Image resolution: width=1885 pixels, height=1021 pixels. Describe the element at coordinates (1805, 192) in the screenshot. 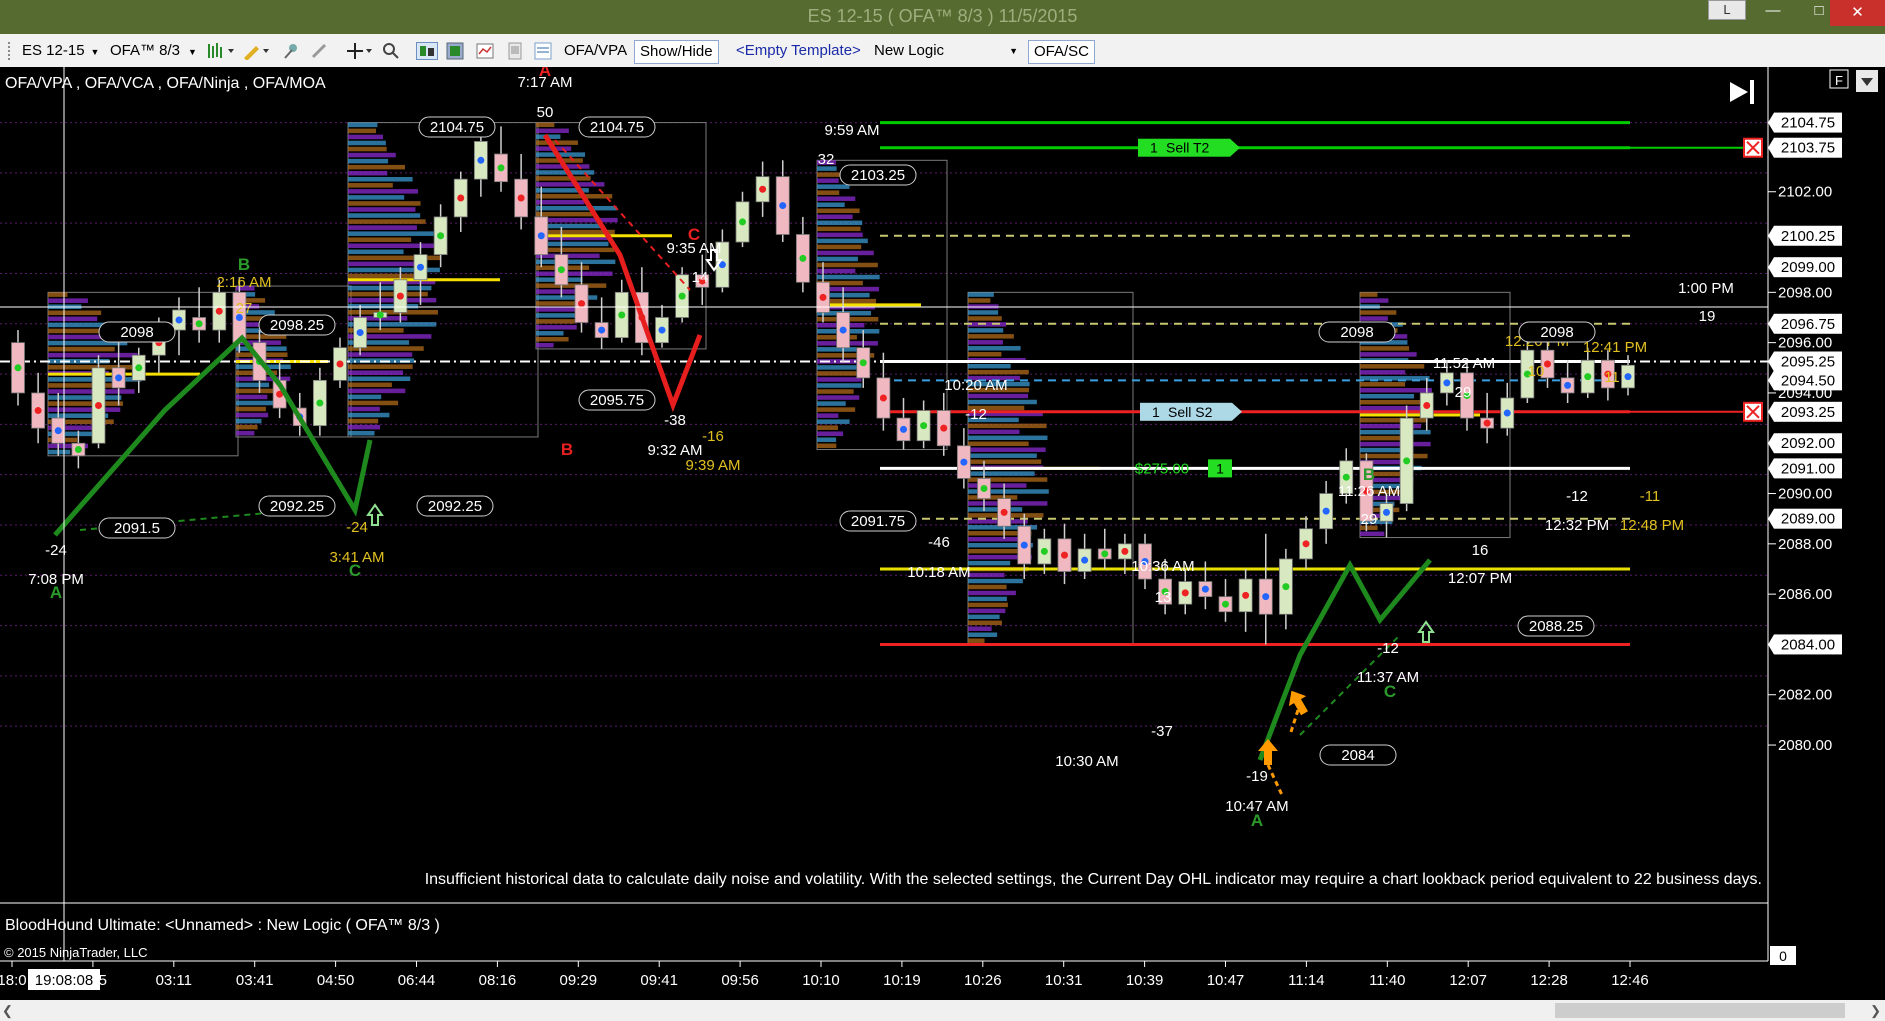

I see `price-tick-label: 2102.00` at that location.